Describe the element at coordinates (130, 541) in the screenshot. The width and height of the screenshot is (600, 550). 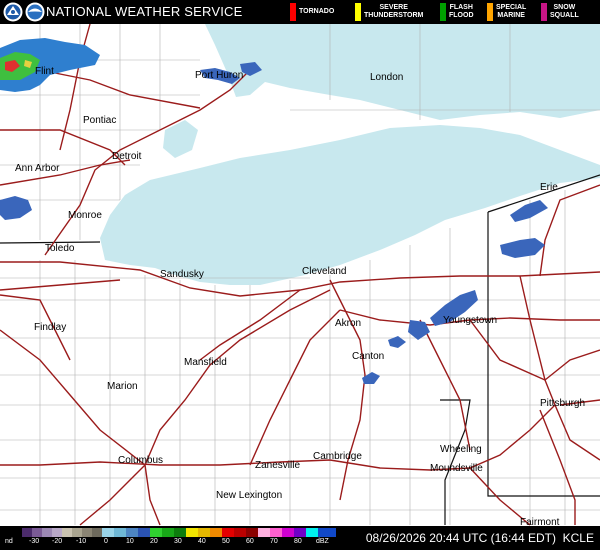
I see `scale-label: 10` at that location.